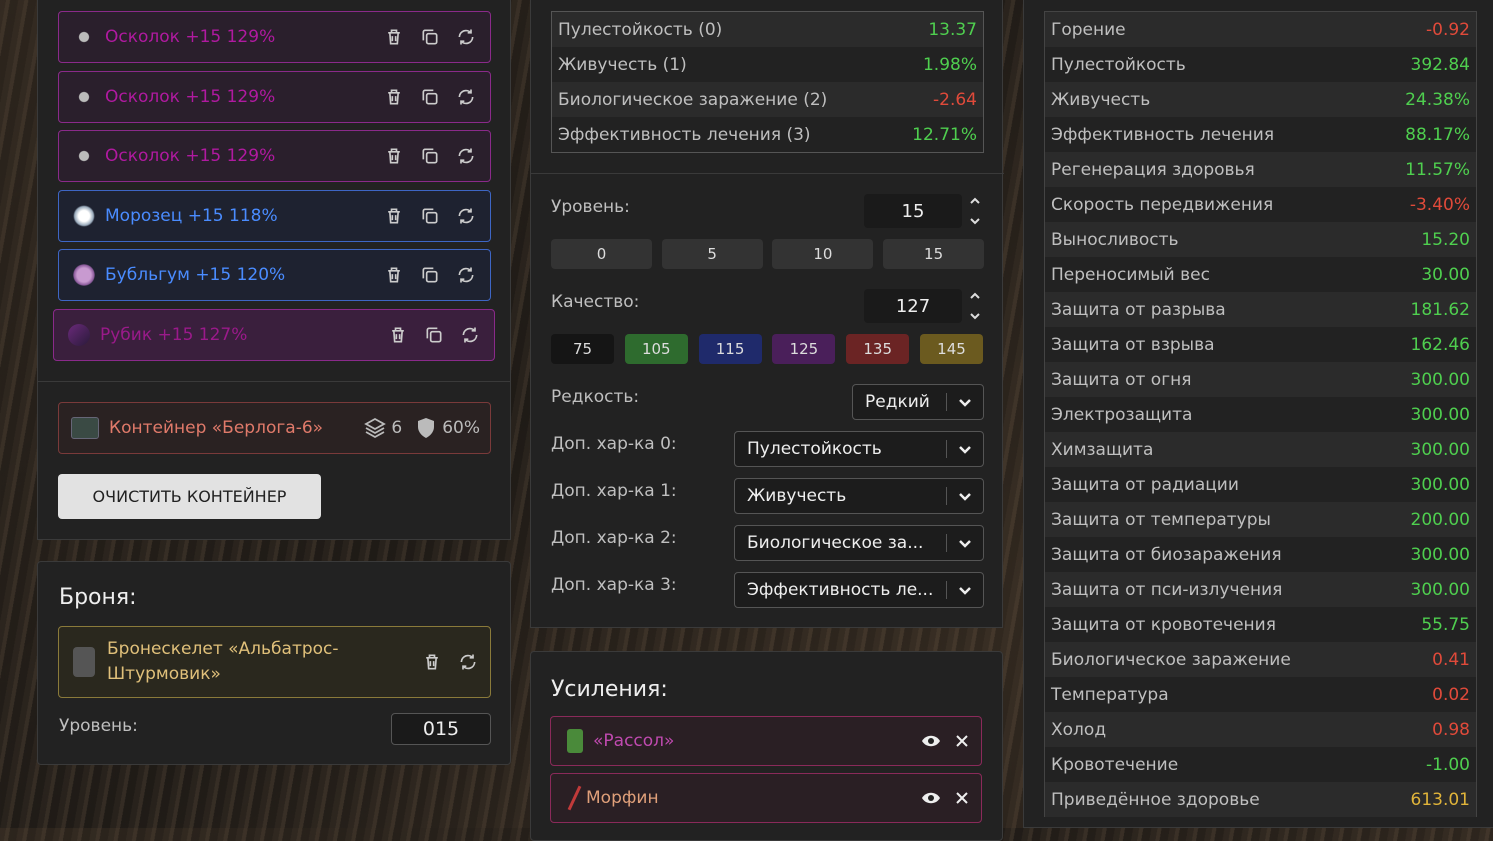 The image size is (1493, 841). Describe the element at coordinates (955, 99) in the screenshot. I see `stat-value: -2.64` at that location.